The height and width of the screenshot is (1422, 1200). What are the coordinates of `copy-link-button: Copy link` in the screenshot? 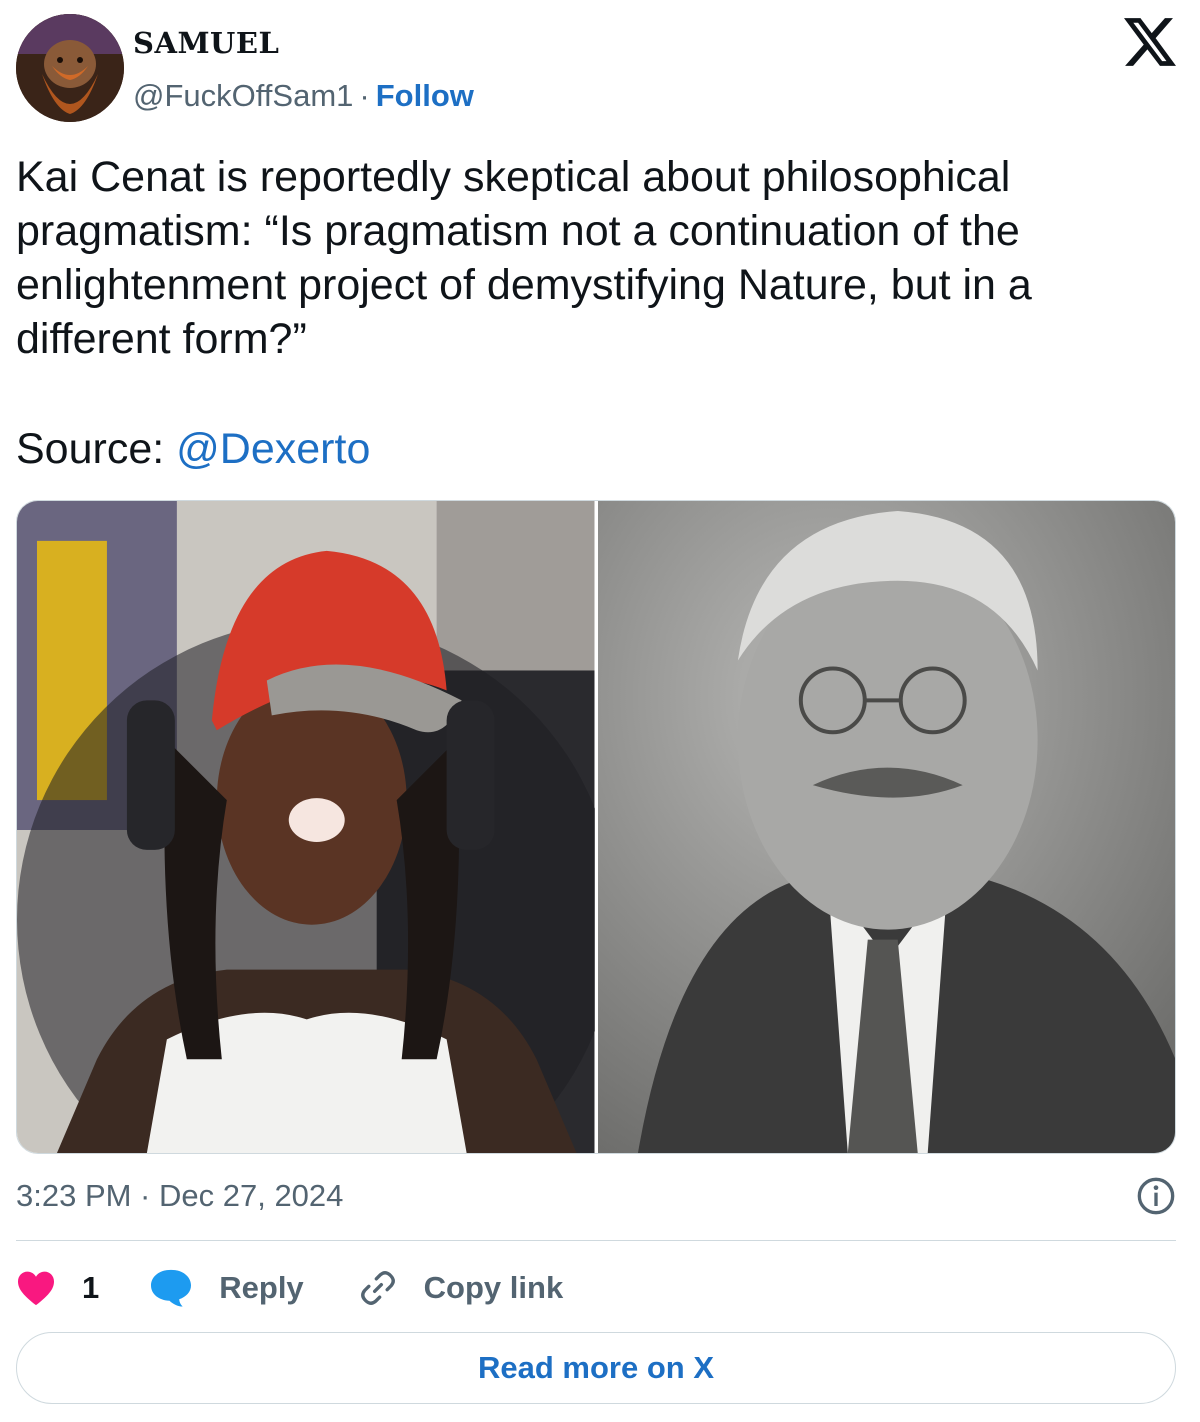 It's located at (461, 1288).